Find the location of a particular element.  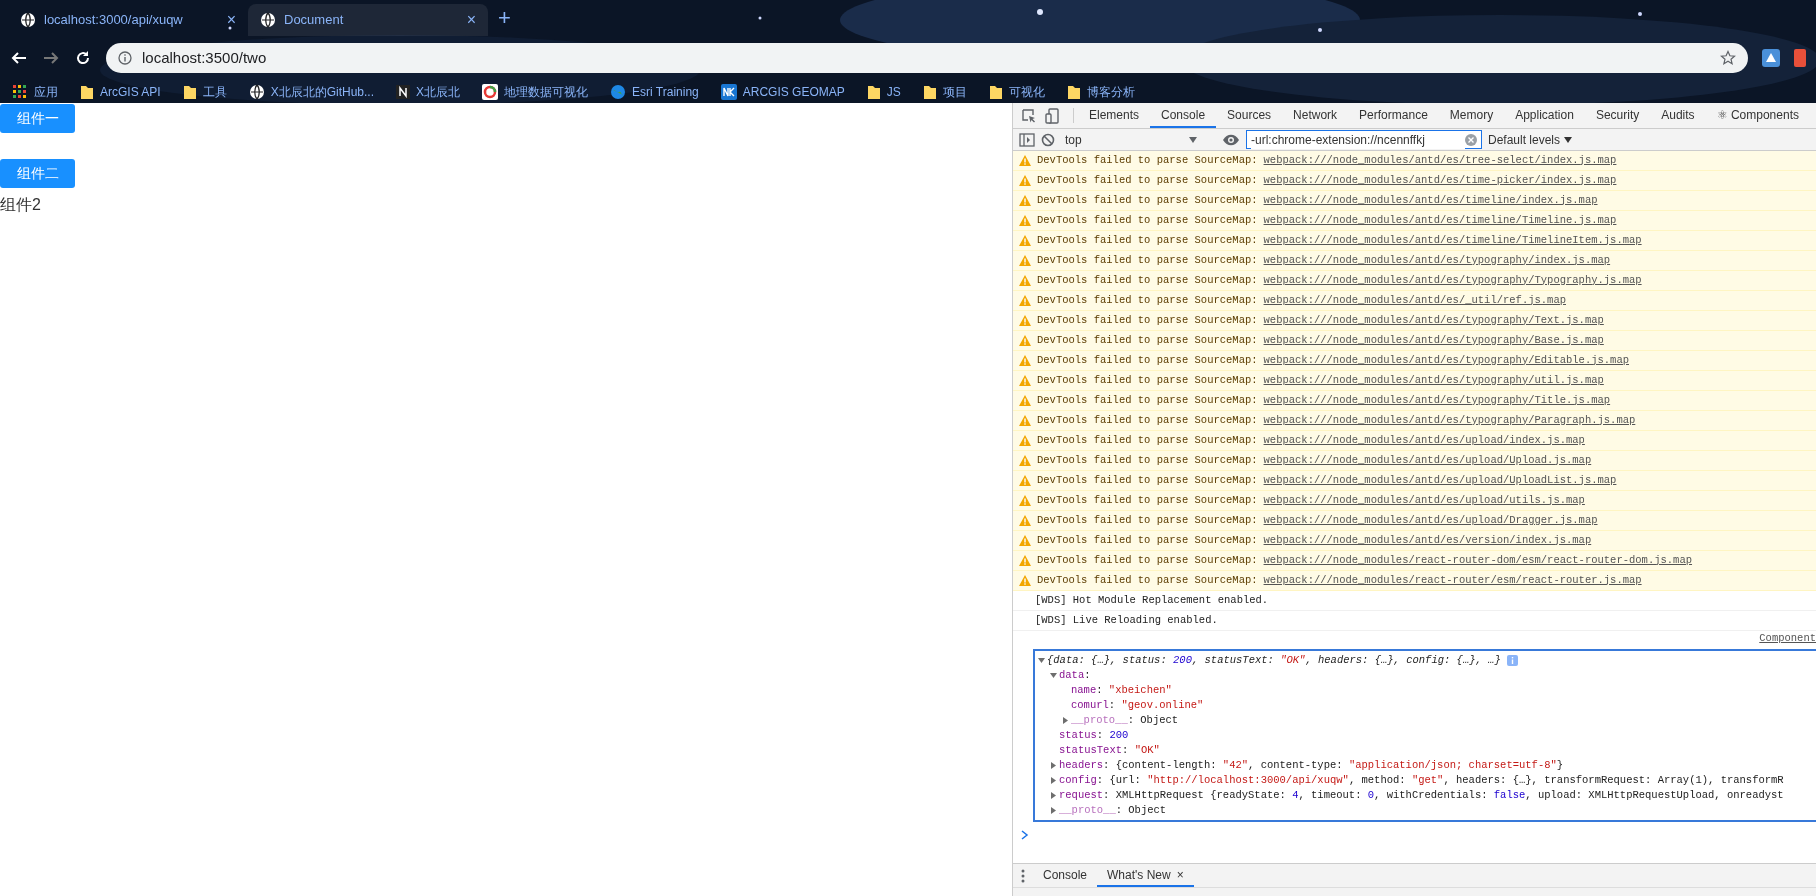

source-link: webpack:///node_modules/antd/es/timeline/index.js.map is located at coordinates (1430, 200).